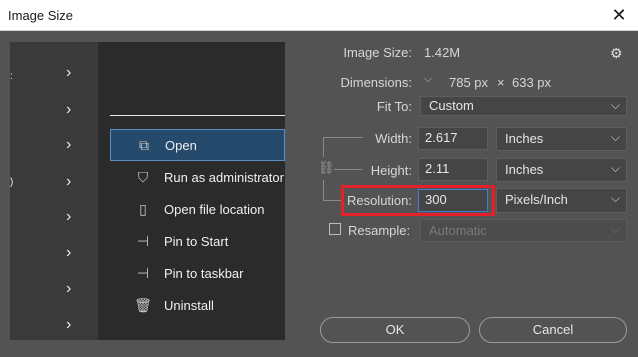 This screenshot has width=638, height=357. I want to click on fit-to-label: Fit To:, so click(394, 106).